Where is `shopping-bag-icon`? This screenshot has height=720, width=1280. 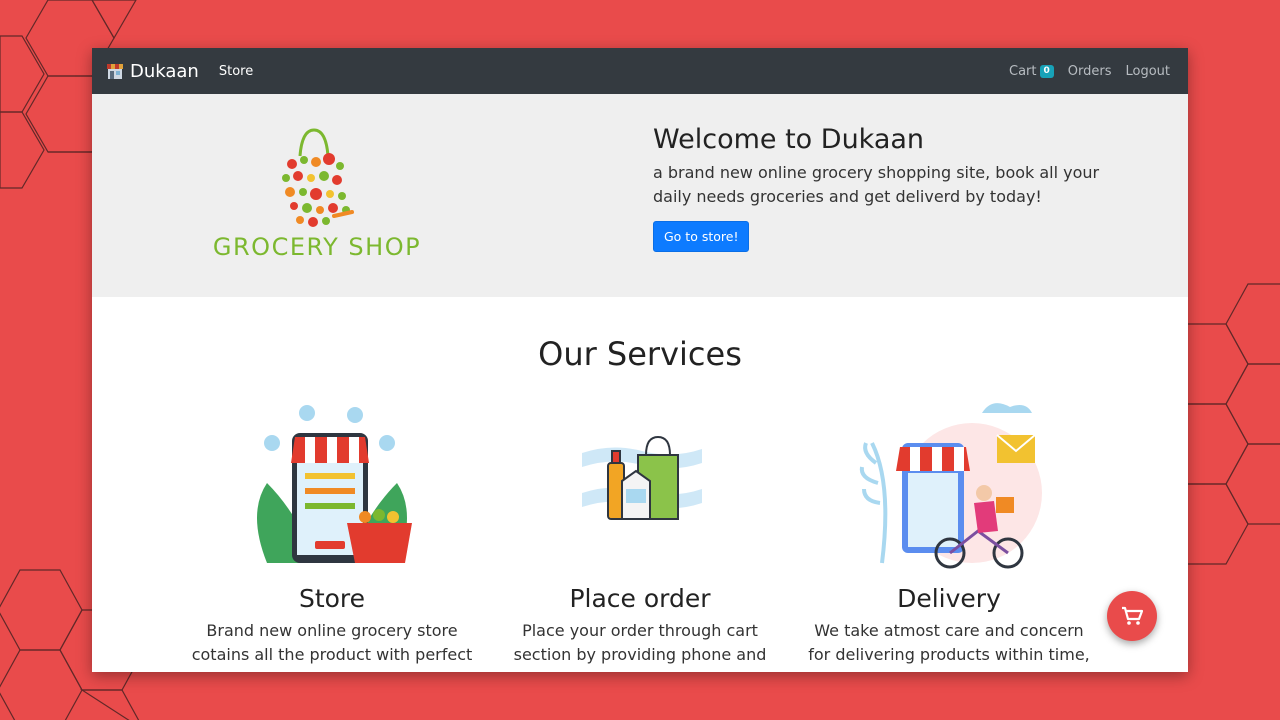
shopping-bag-icon is located at coordinates (642, 477).